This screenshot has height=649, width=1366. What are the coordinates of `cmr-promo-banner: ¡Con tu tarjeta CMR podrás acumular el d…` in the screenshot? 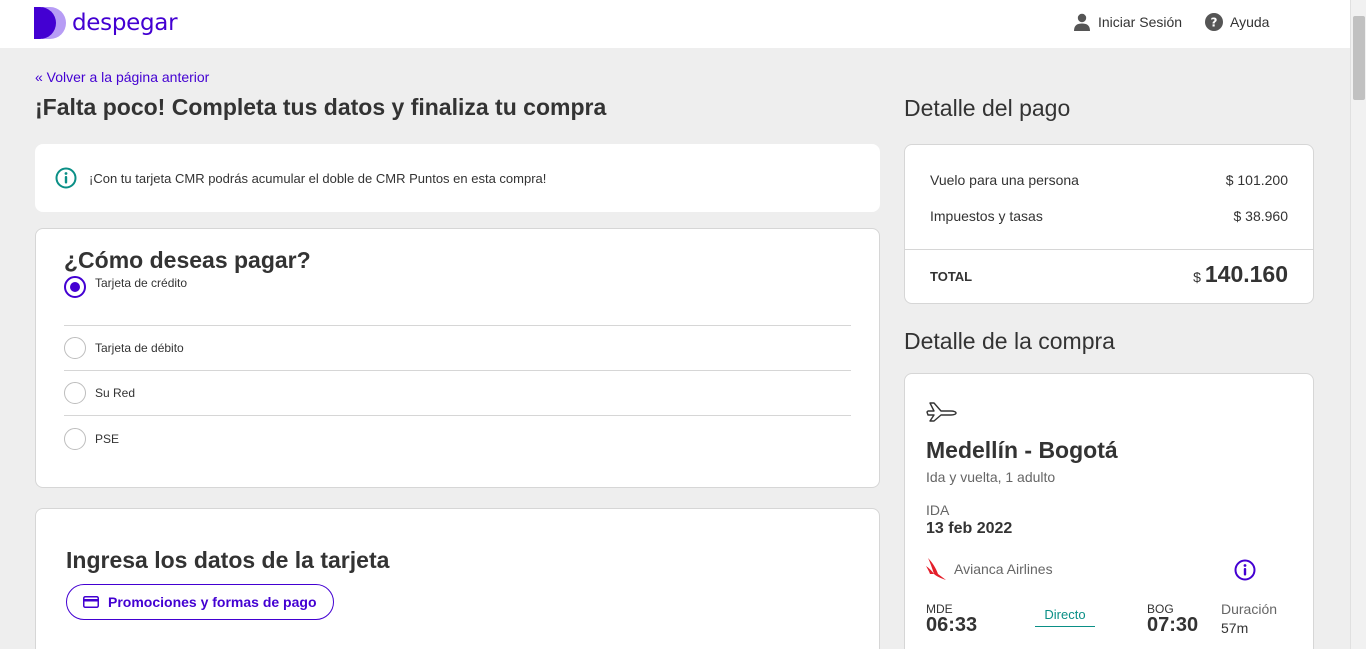 It's located at (457, 178).